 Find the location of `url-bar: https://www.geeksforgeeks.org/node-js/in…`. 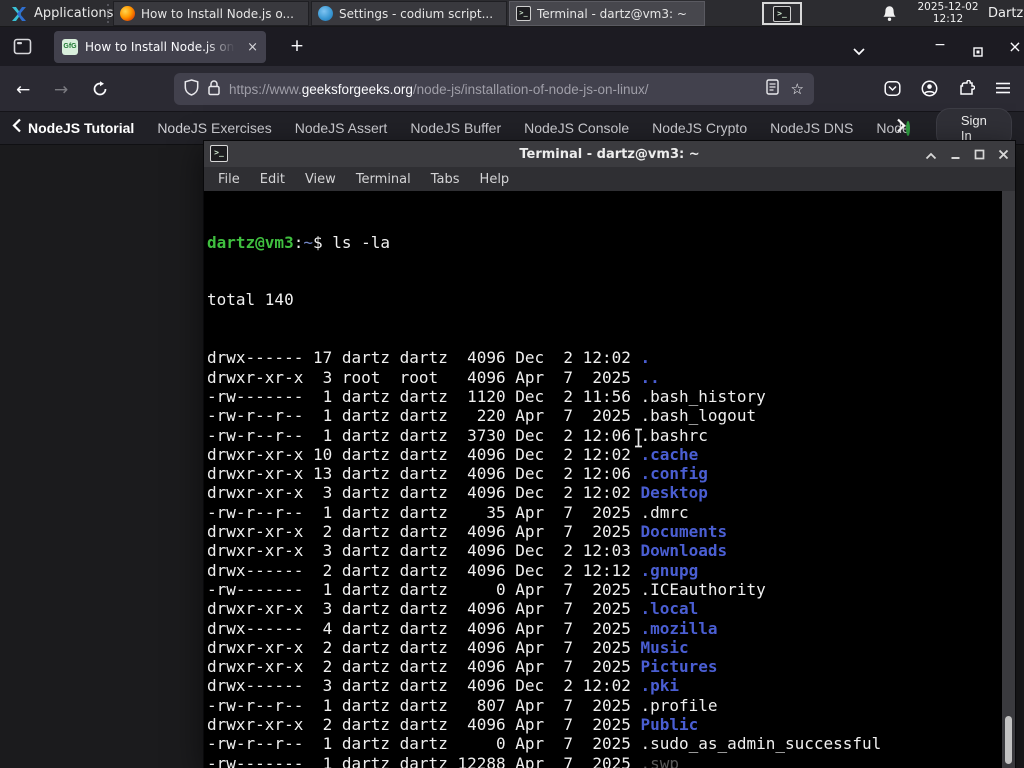

url-bar: https://www.geeksforgeeks.org/node-js/in… is located at coordinates (494, 89).